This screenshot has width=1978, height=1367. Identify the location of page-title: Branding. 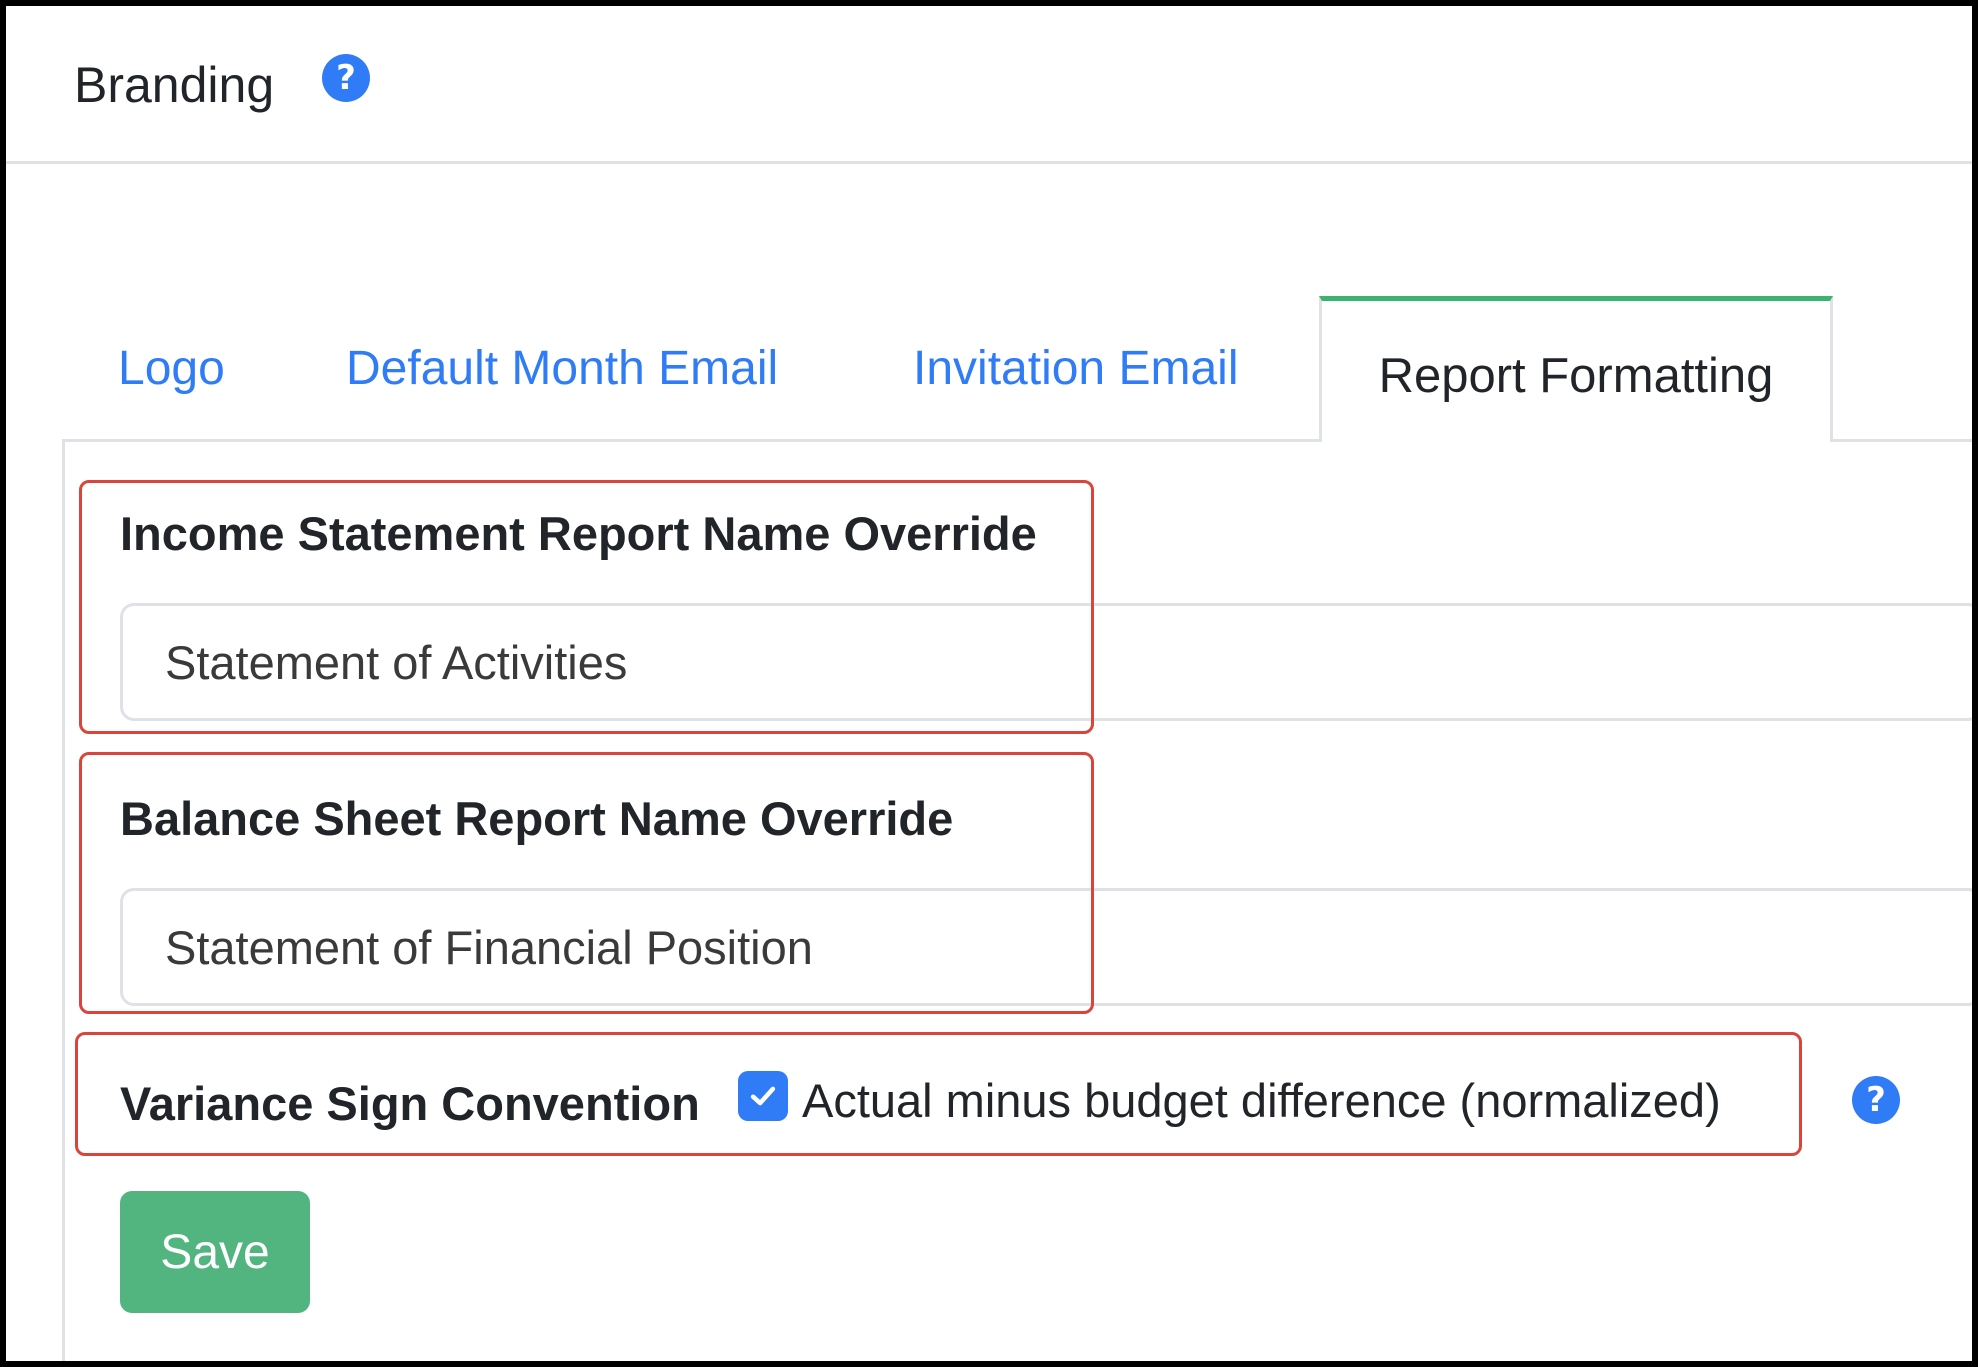
(174, 85).